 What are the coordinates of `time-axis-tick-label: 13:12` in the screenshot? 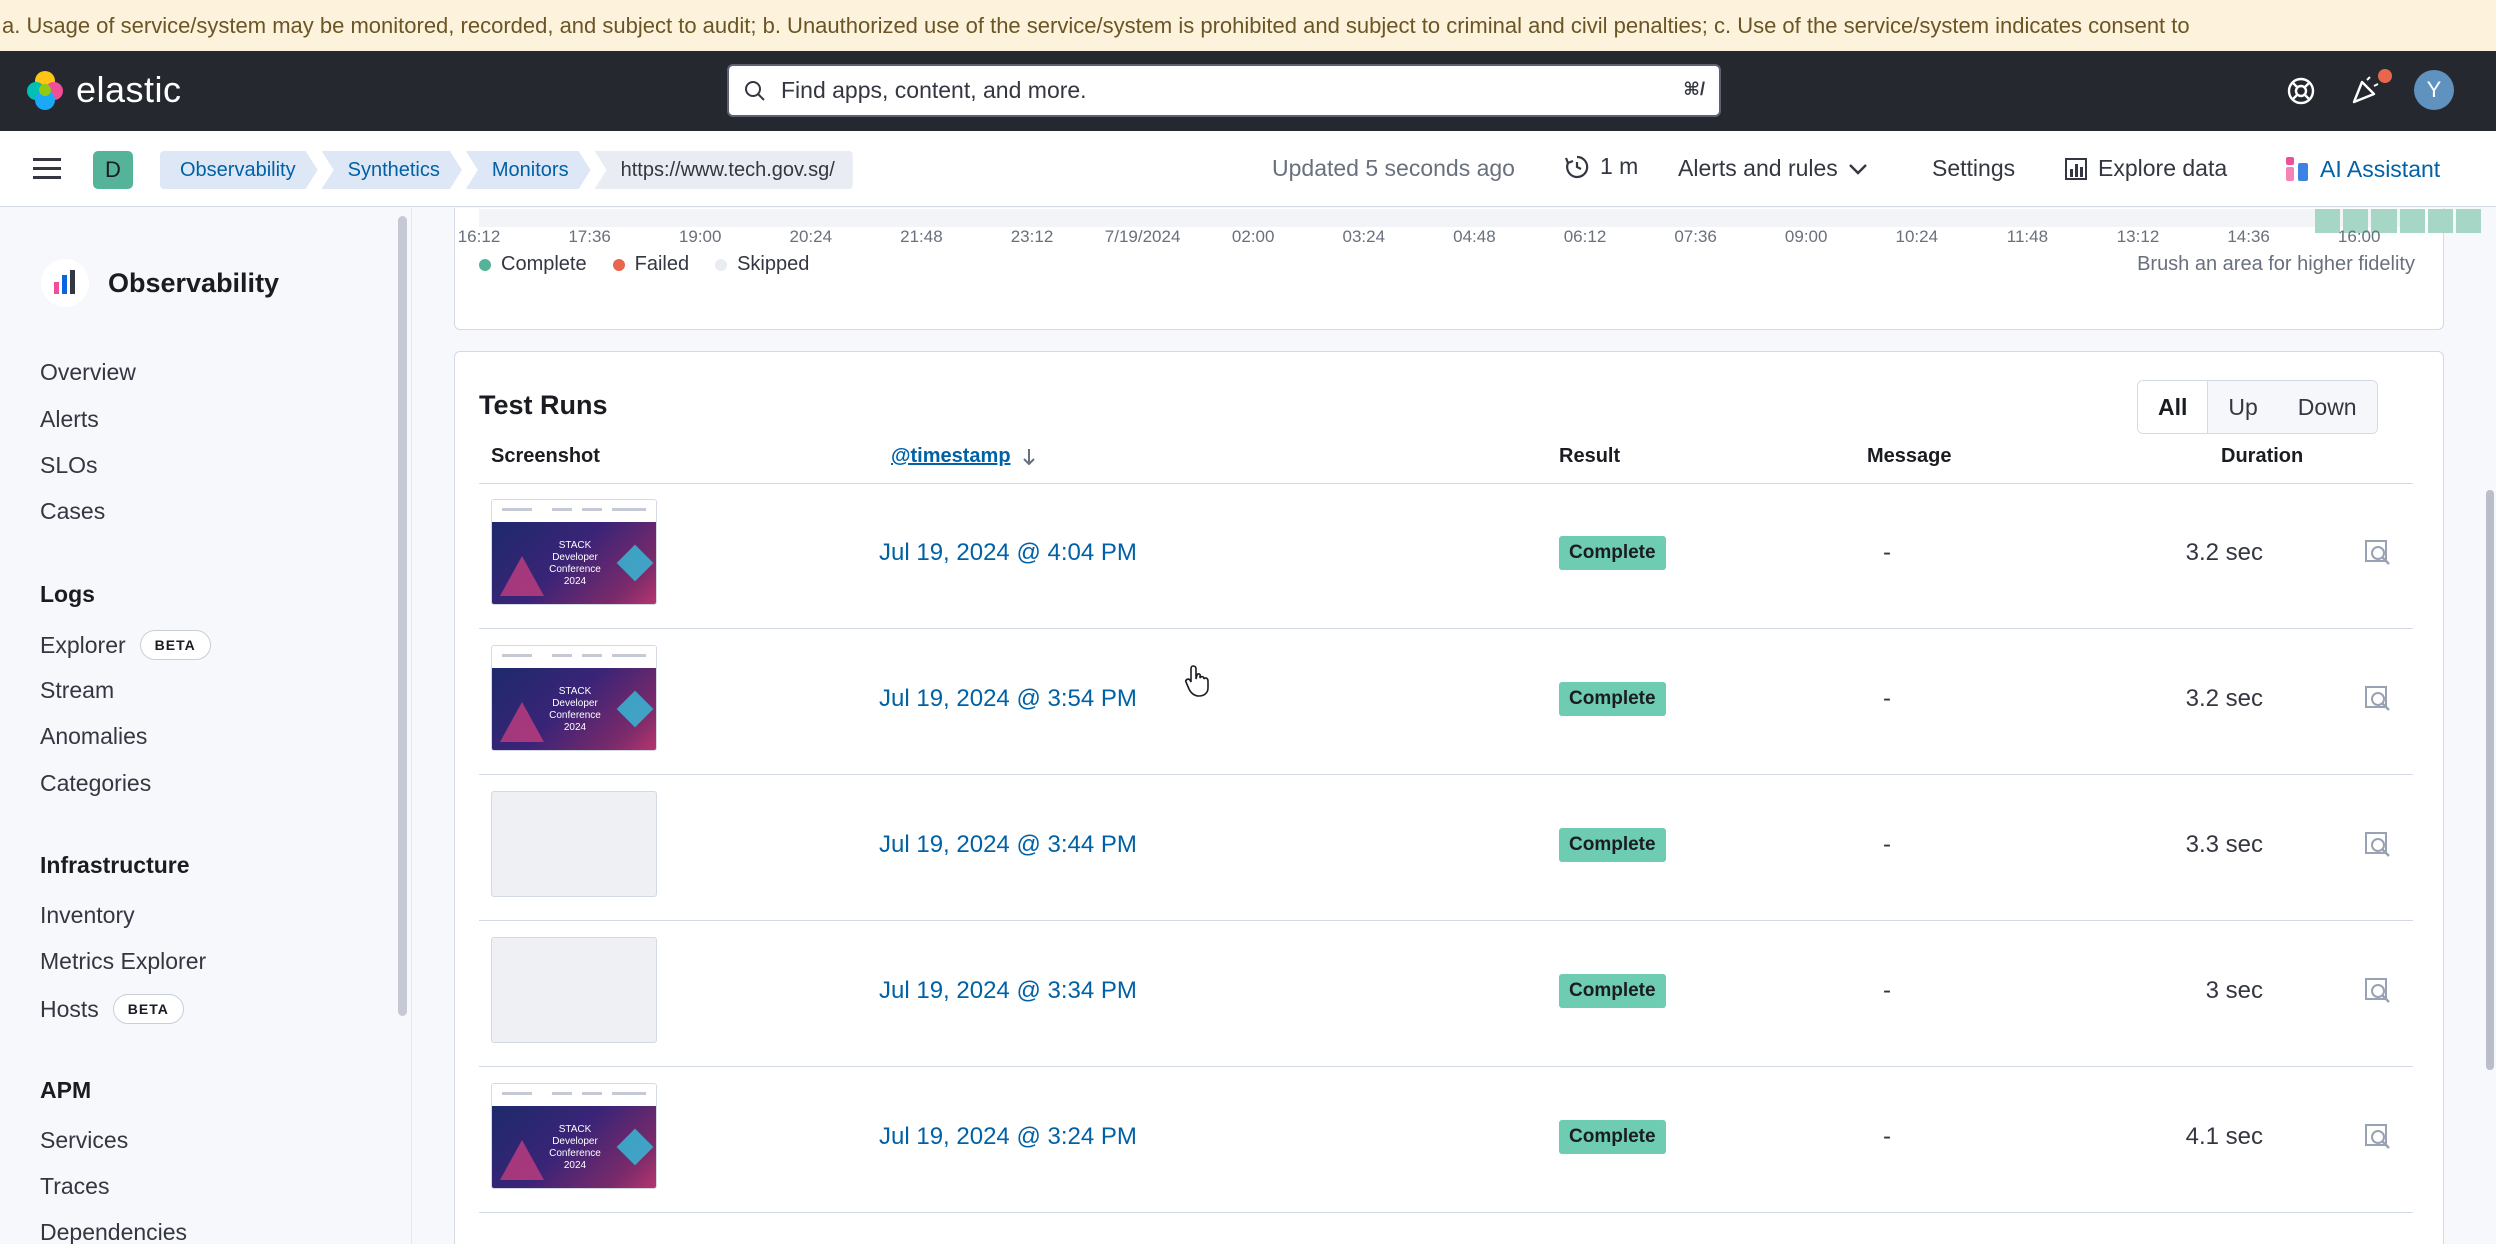 It's located at (2138, 236).